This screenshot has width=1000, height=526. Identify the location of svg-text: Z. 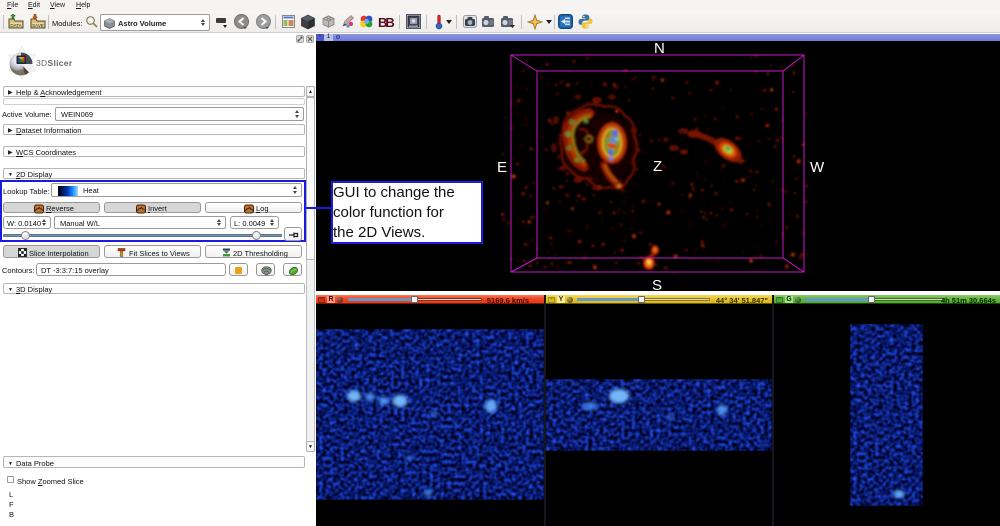
(657, 166).